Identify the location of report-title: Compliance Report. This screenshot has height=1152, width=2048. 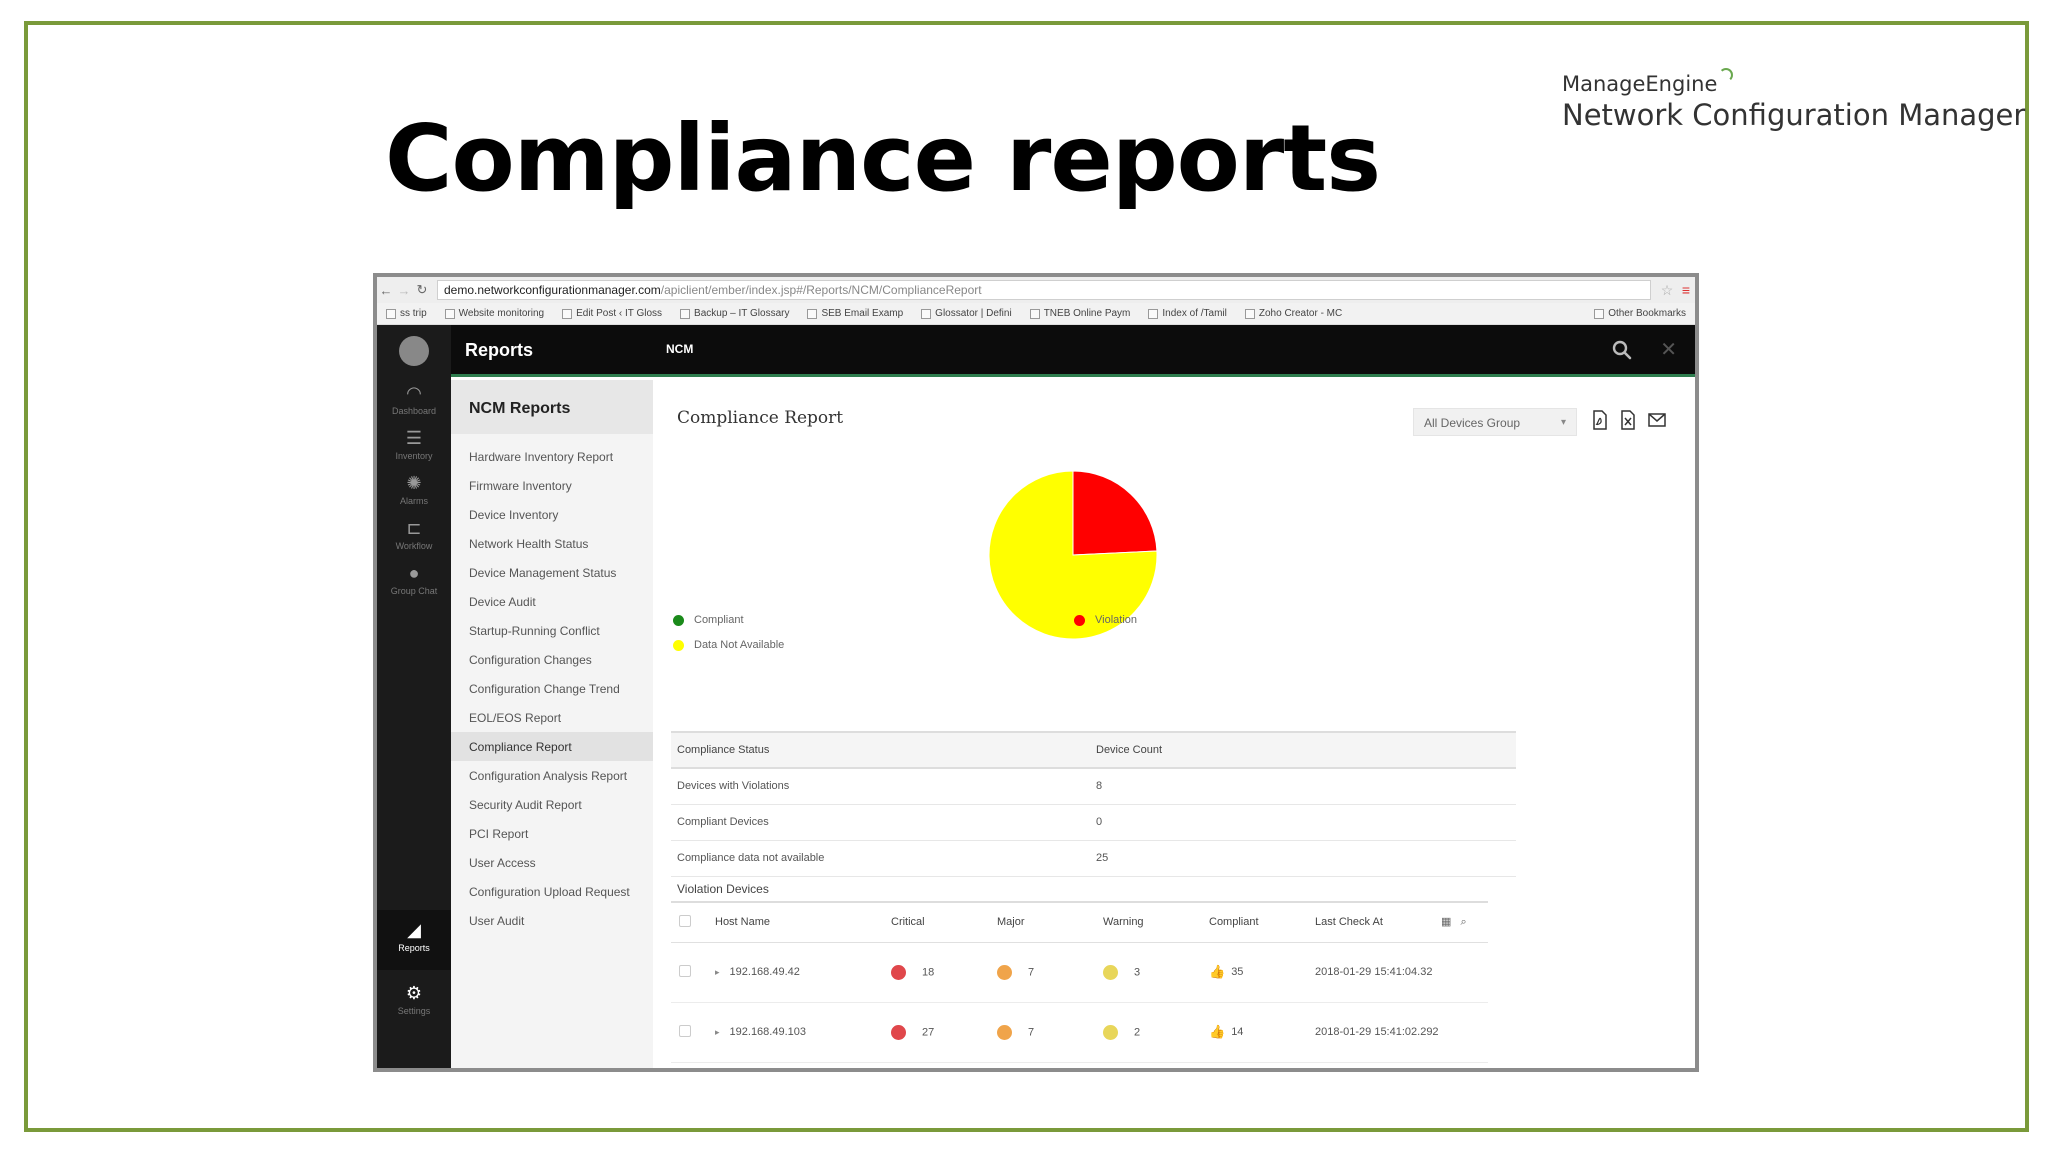
(760, 418).